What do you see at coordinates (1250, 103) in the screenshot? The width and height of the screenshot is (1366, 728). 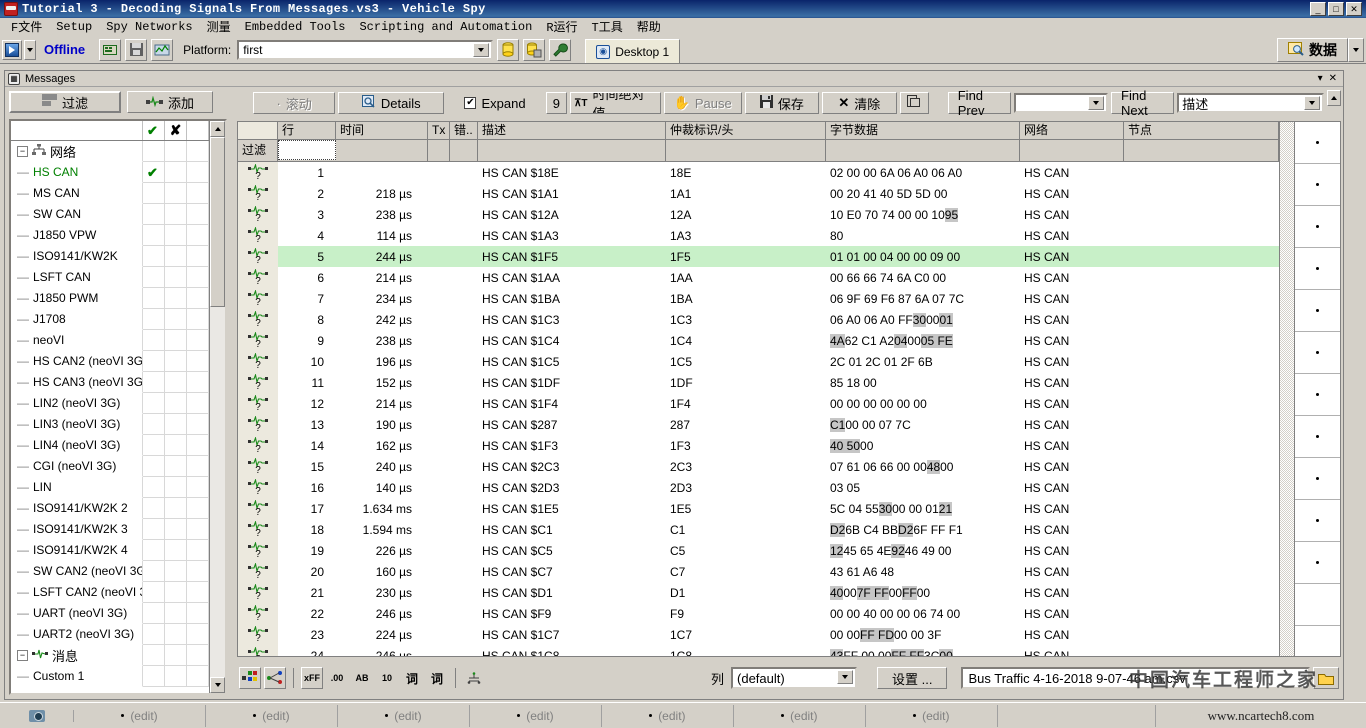 I see `find-field-select: 描述` at bounding box center [1250, 103].